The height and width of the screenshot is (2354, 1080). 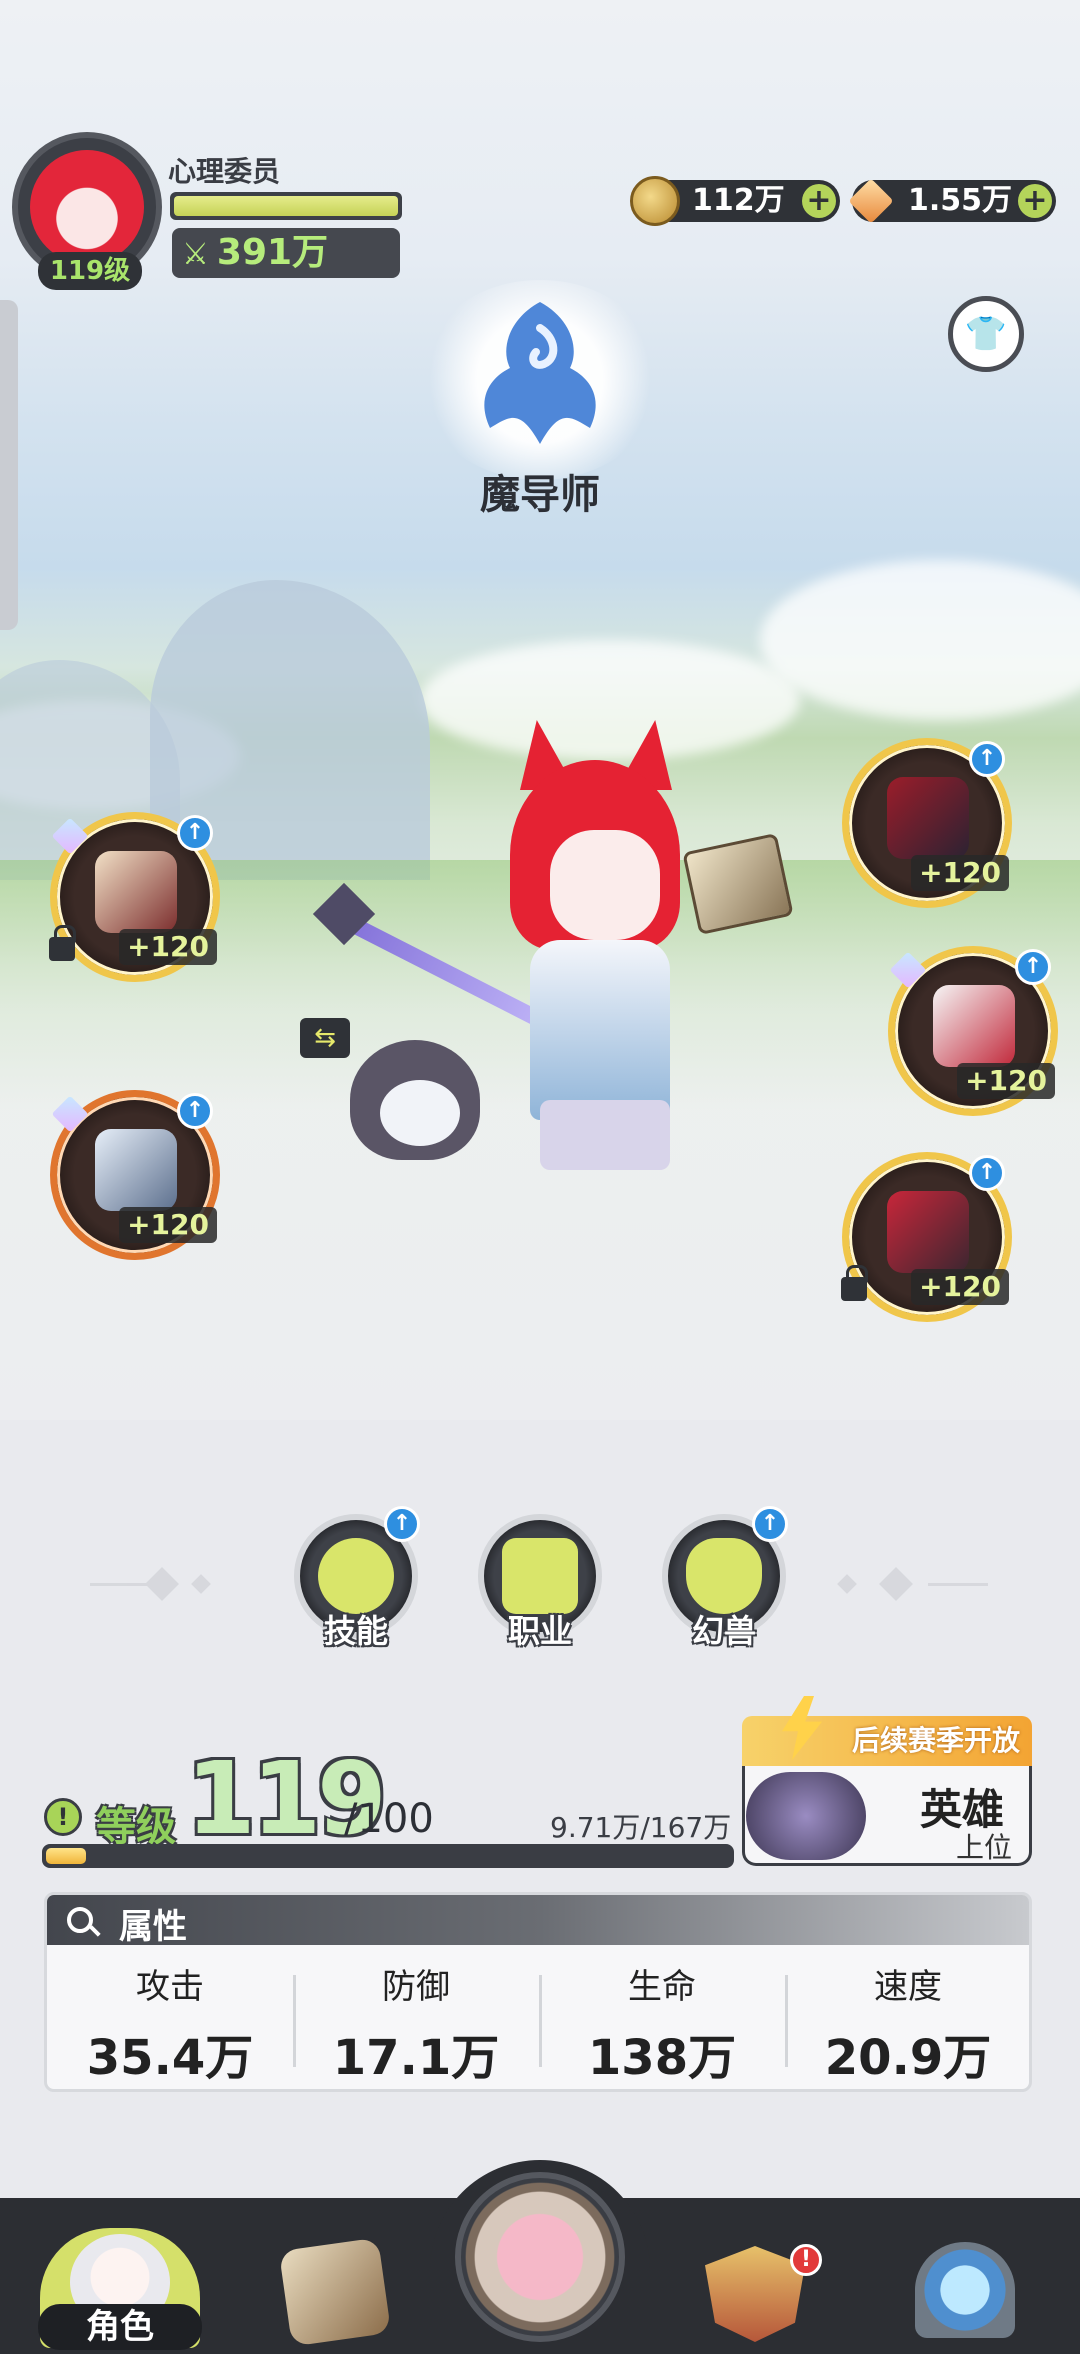 What do you see at coordinates (887, 1741) in the screenshot?
I see `rank-banner: 后续赛季开放` at bounding box center [887, 1741].